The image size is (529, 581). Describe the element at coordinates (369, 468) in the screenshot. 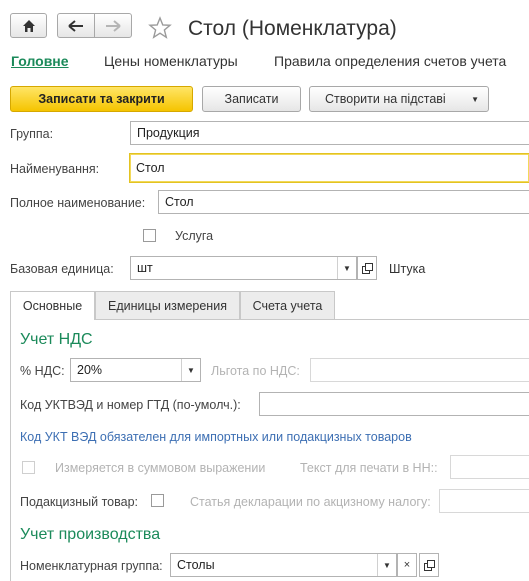

I see `print-text-label: Текст для печати в НН::` at that location.